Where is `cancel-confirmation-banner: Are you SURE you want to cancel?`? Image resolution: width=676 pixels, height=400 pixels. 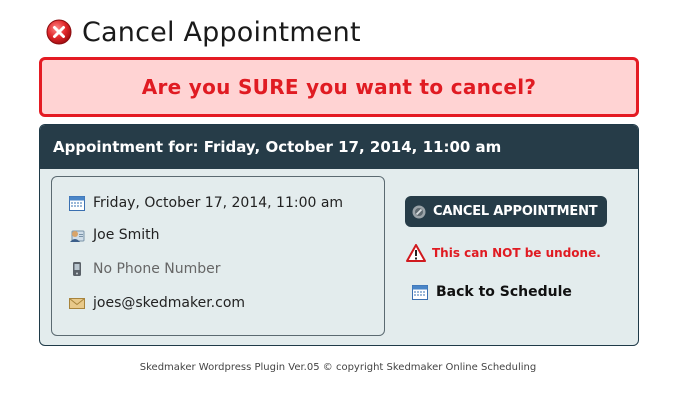
cancel-confirmation-banner: Are you SURE you want to cancel? is located at coordinates (339, 87).